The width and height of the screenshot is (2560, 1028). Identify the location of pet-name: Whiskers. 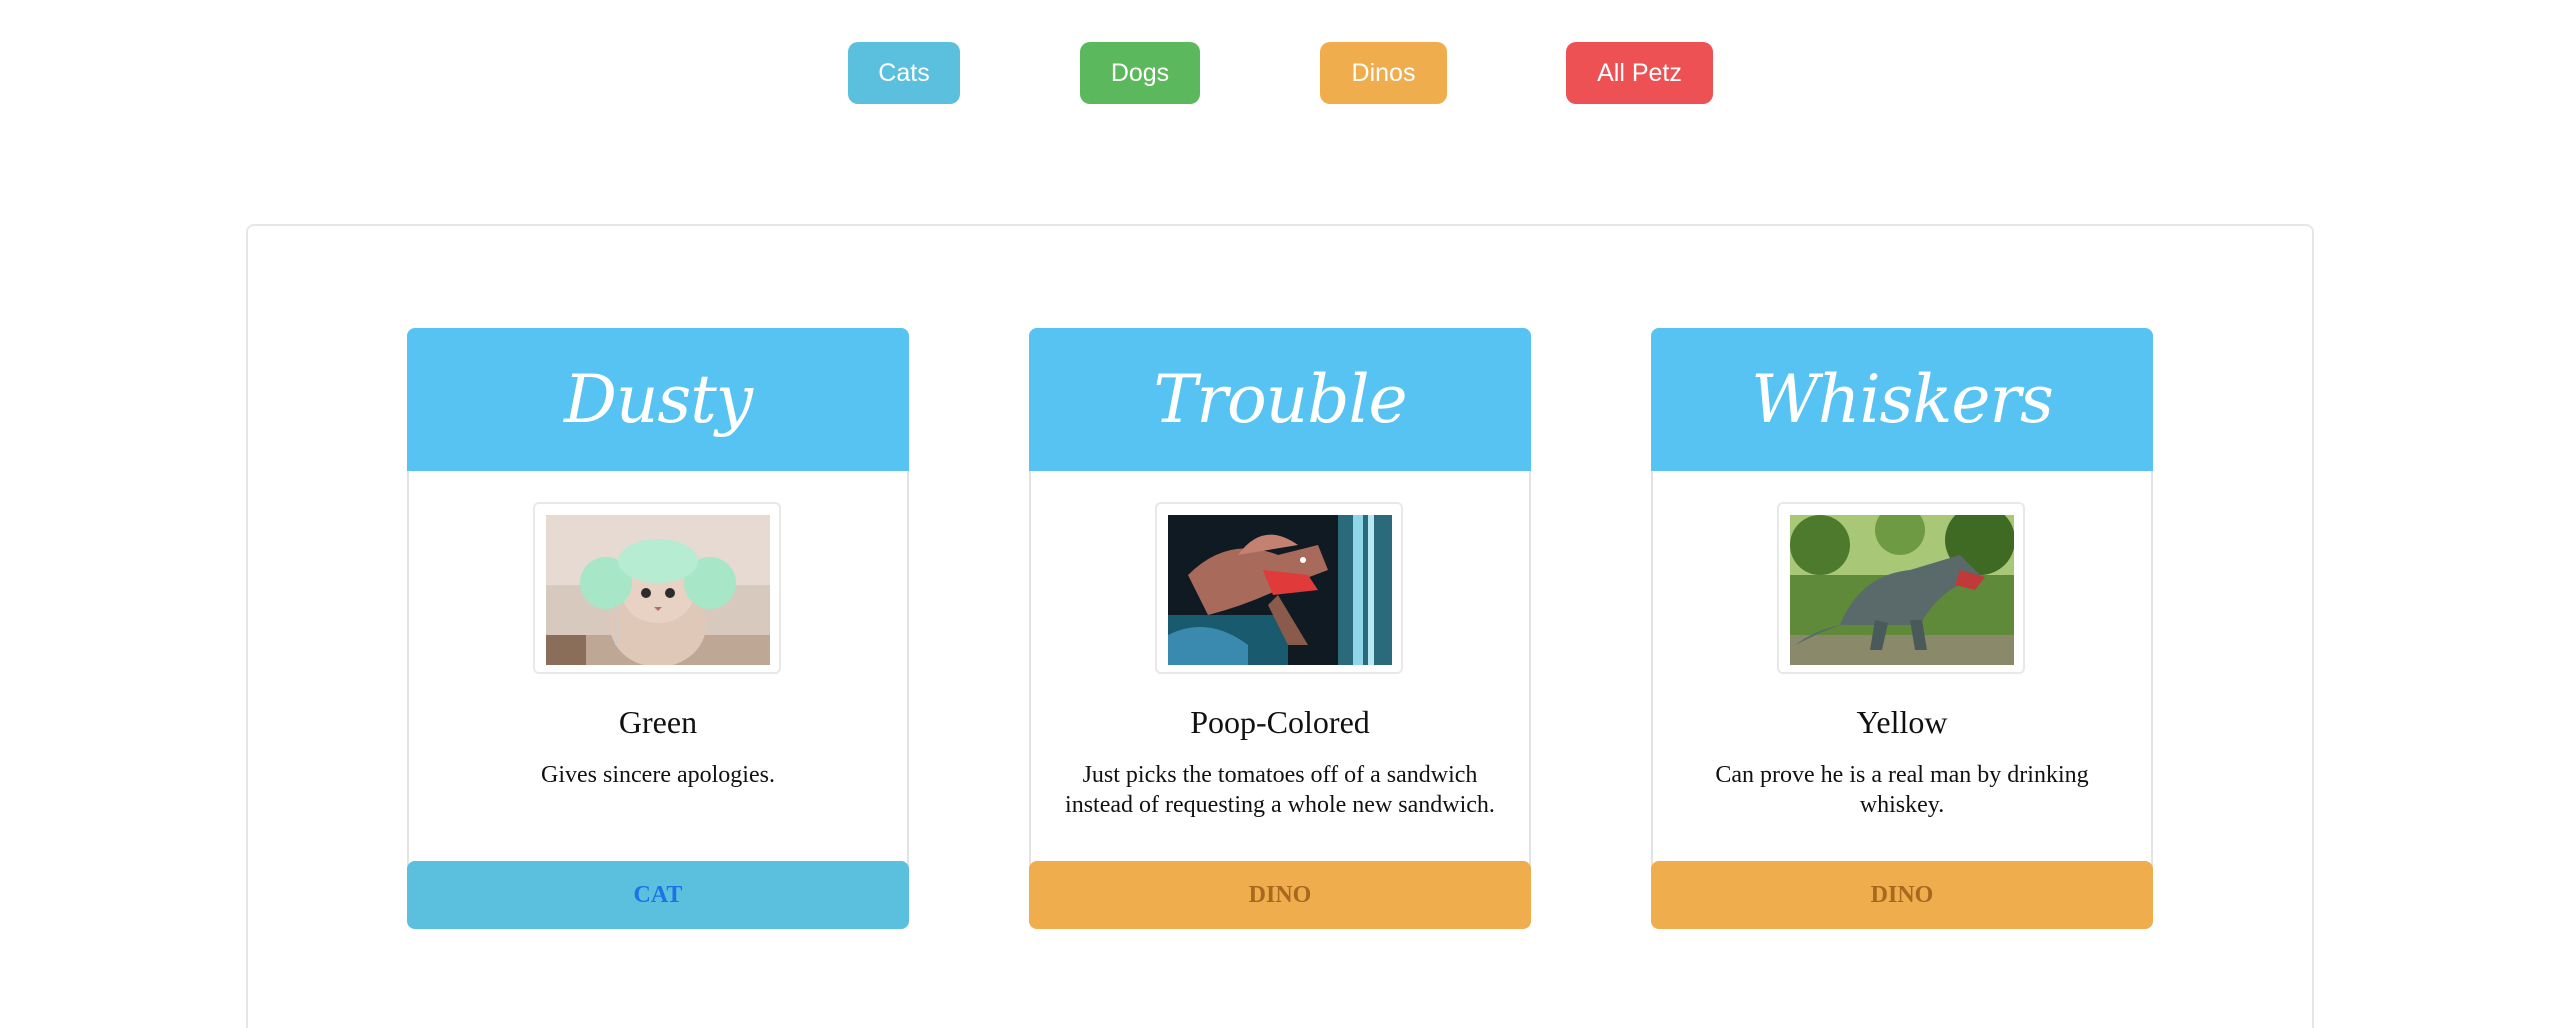
(1902, 399).